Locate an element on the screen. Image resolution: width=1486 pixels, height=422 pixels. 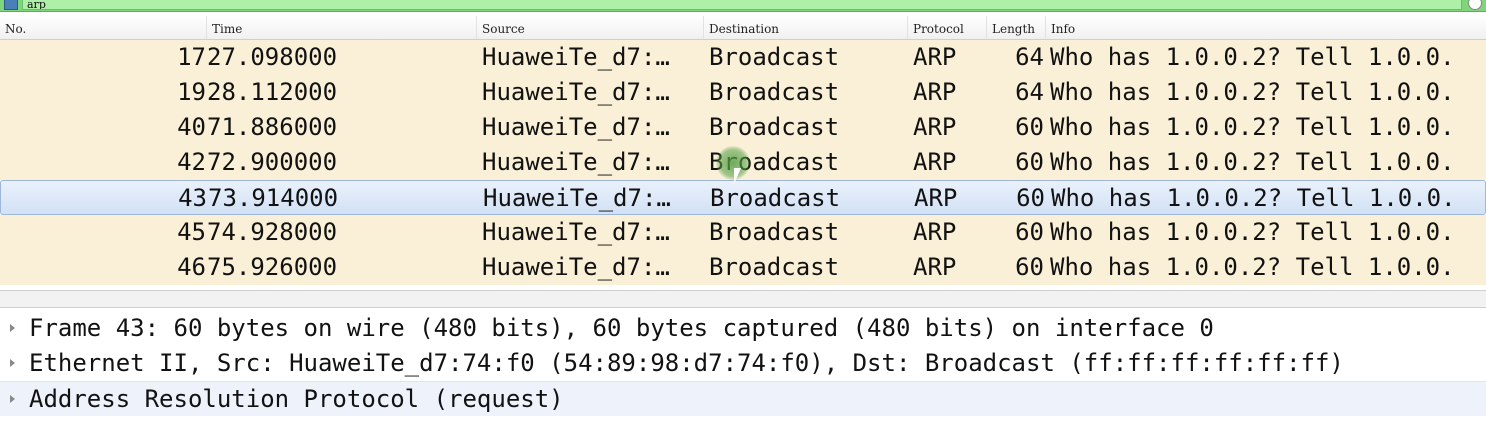
column-header-destination: Destination is located at coordinates (806, 27).